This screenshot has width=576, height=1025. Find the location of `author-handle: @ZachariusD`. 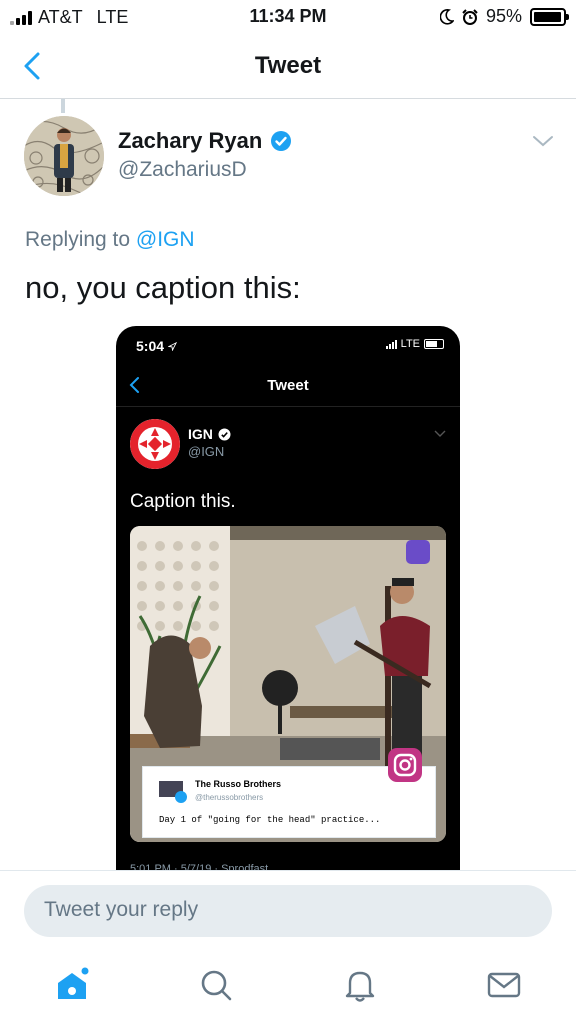

author-handle: @ZachariusD is located at coordinates (182, 170).